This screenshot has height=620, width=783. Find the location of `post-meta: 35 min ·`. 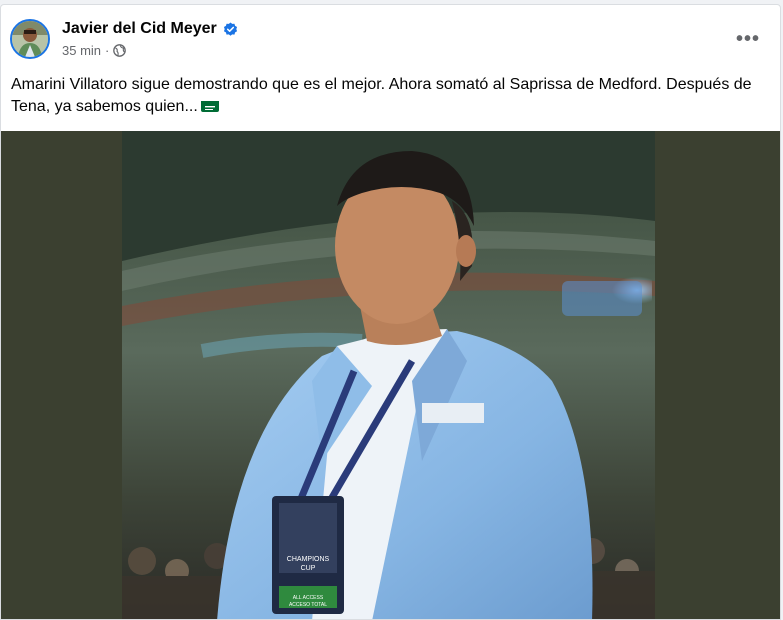

post-meta: 35 min · is located at coordinates (94, 50).